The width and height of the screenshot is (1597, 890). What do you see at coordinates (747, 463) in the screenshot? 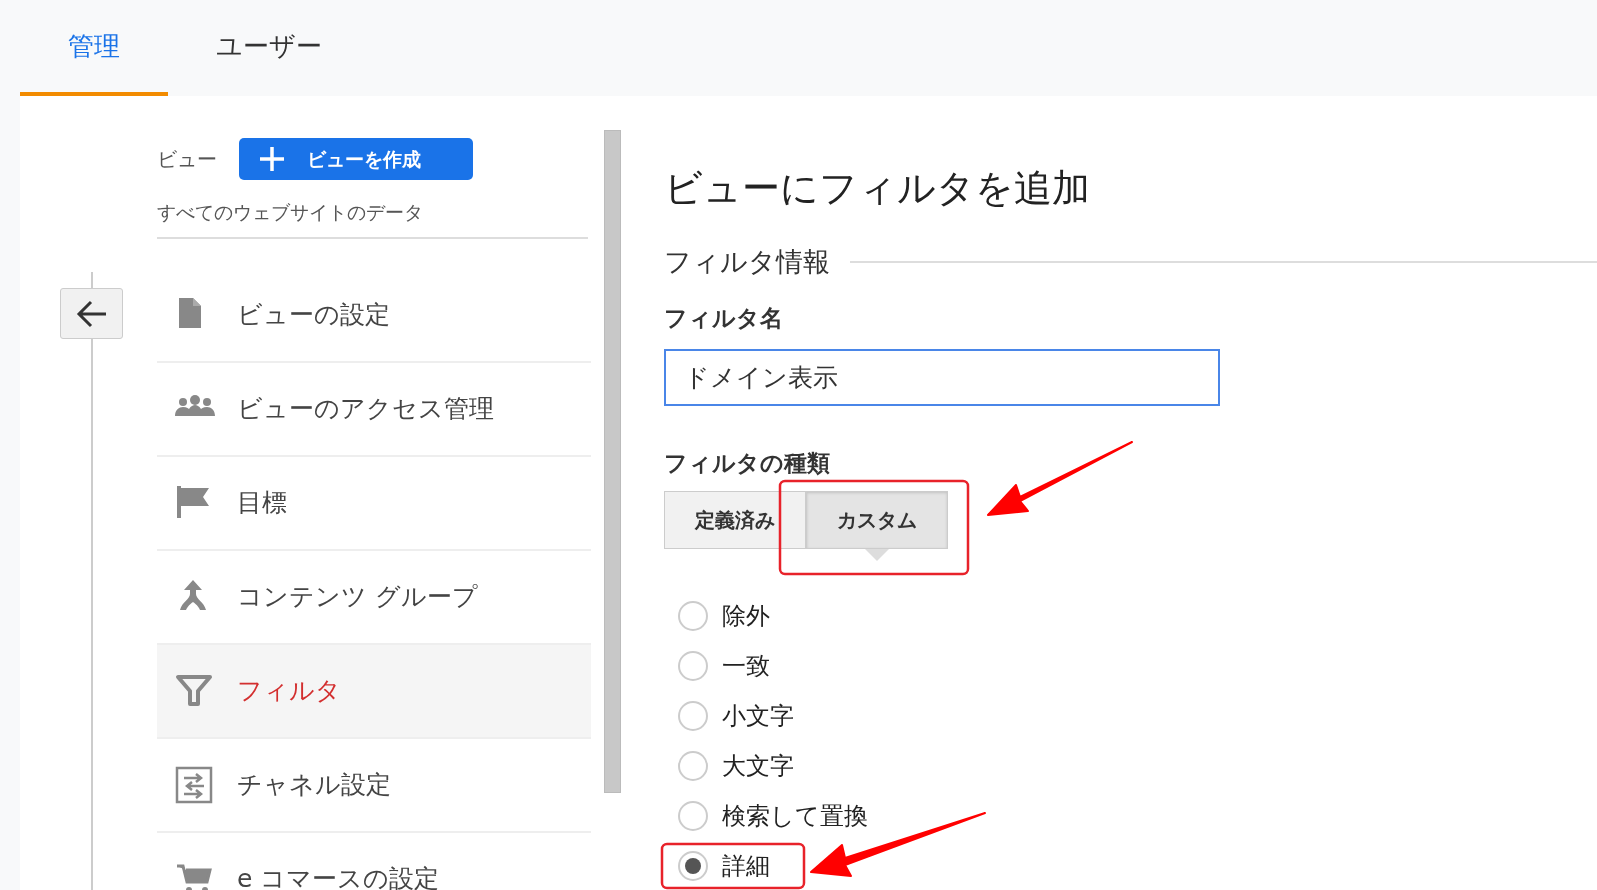
I see `field-label: フィルタの種類` at bounding box center [747, 463].